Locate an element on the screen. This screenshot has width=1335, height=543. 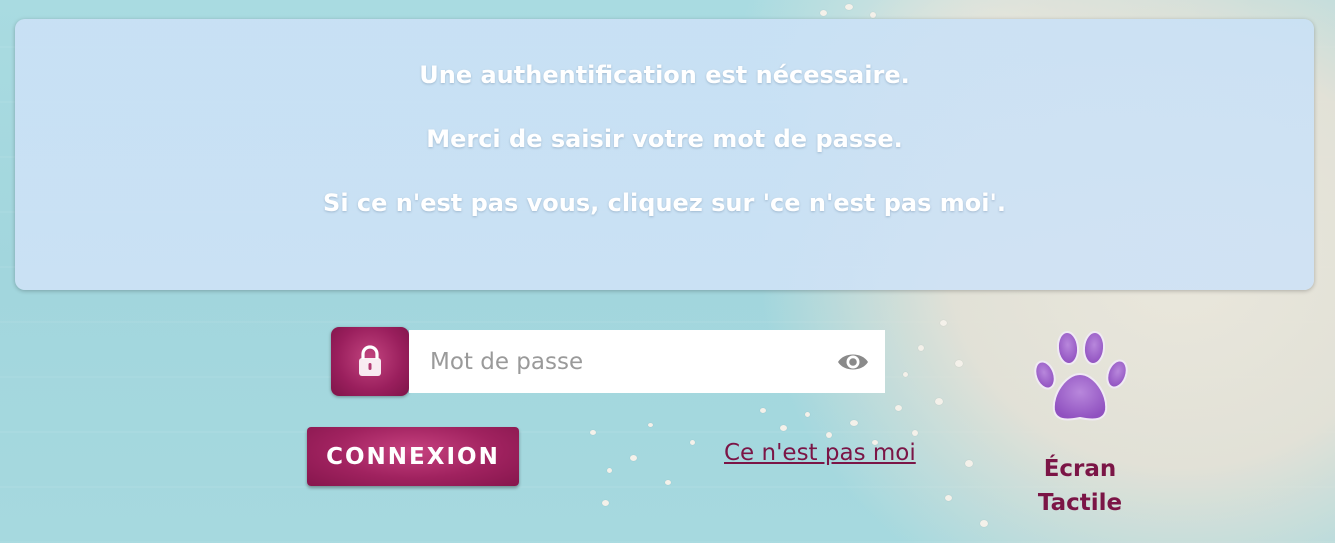
paw-icon is located at coordinates (1081, 376).